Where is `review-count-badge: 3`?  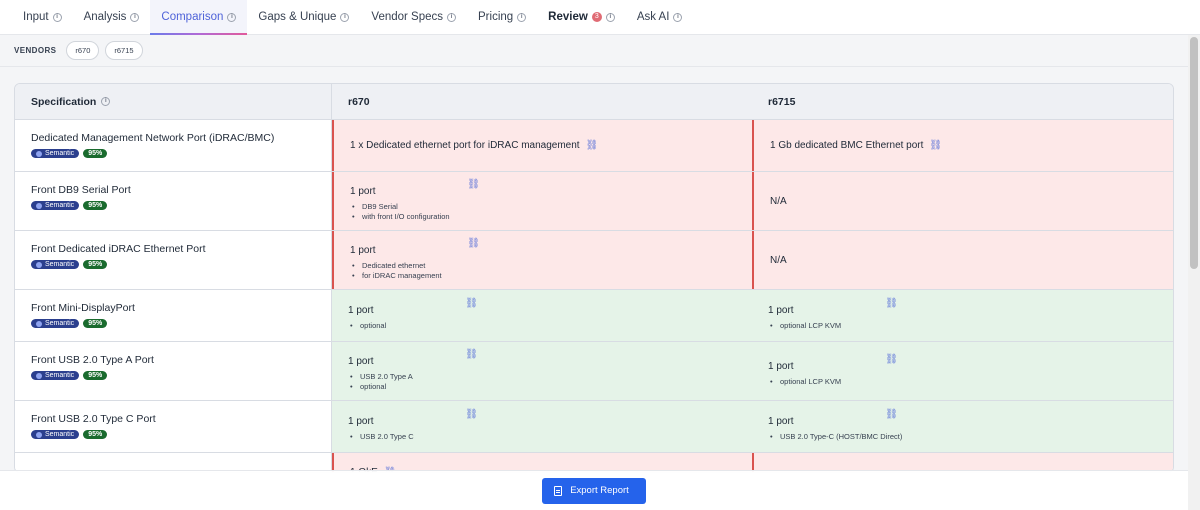
review-count-badge: 3 is located at coordinates (596, 17).